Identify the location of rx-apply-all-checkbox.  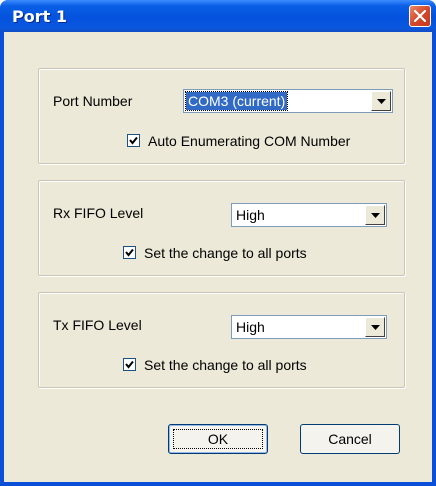
(129, 252).